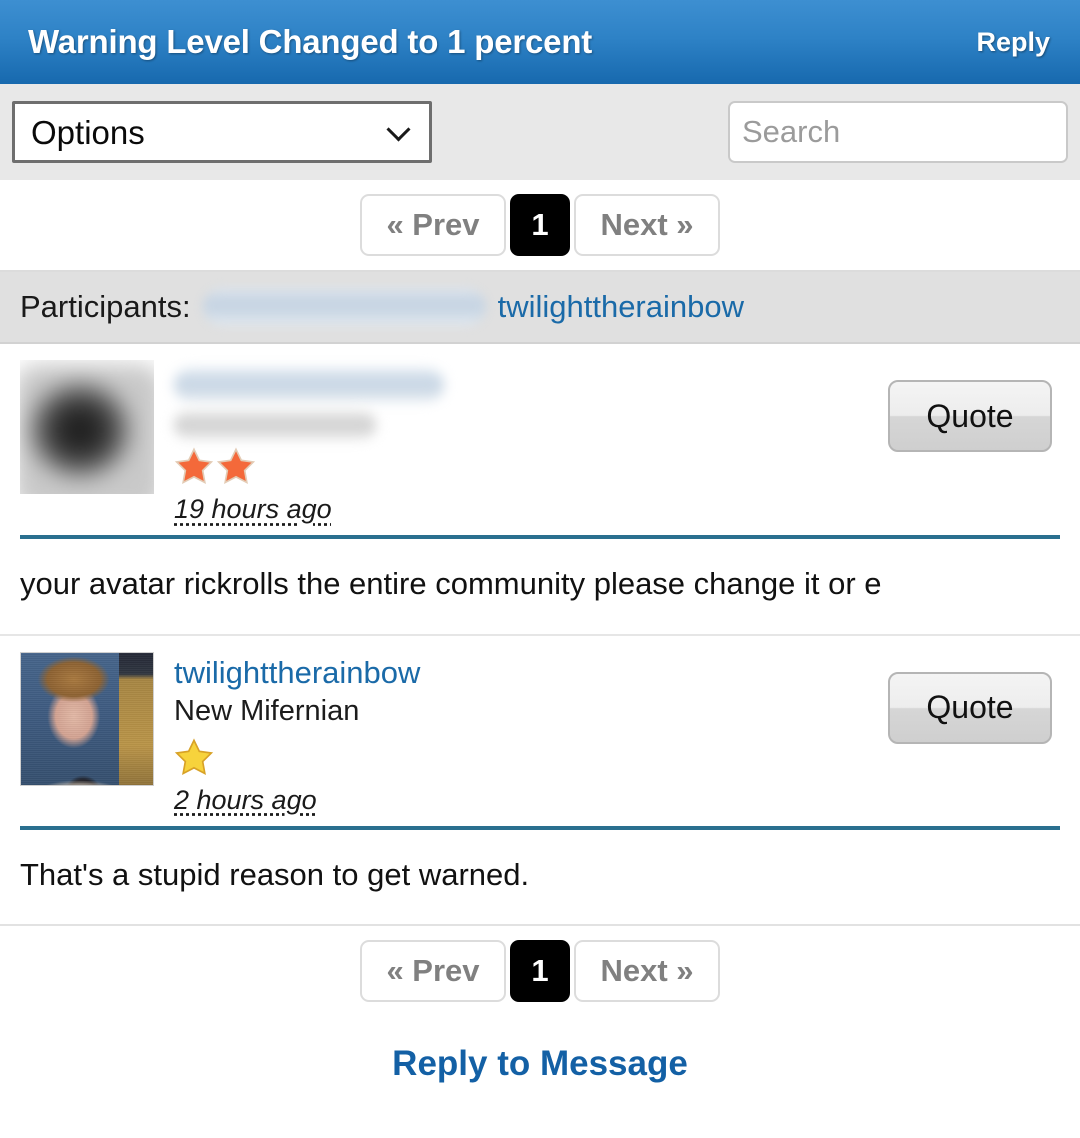  What do you see at coordinates (275, 874) in the screenshot?
I see `post-body: That's a stupid reason to get warned.` at bounding box center [275, 874].